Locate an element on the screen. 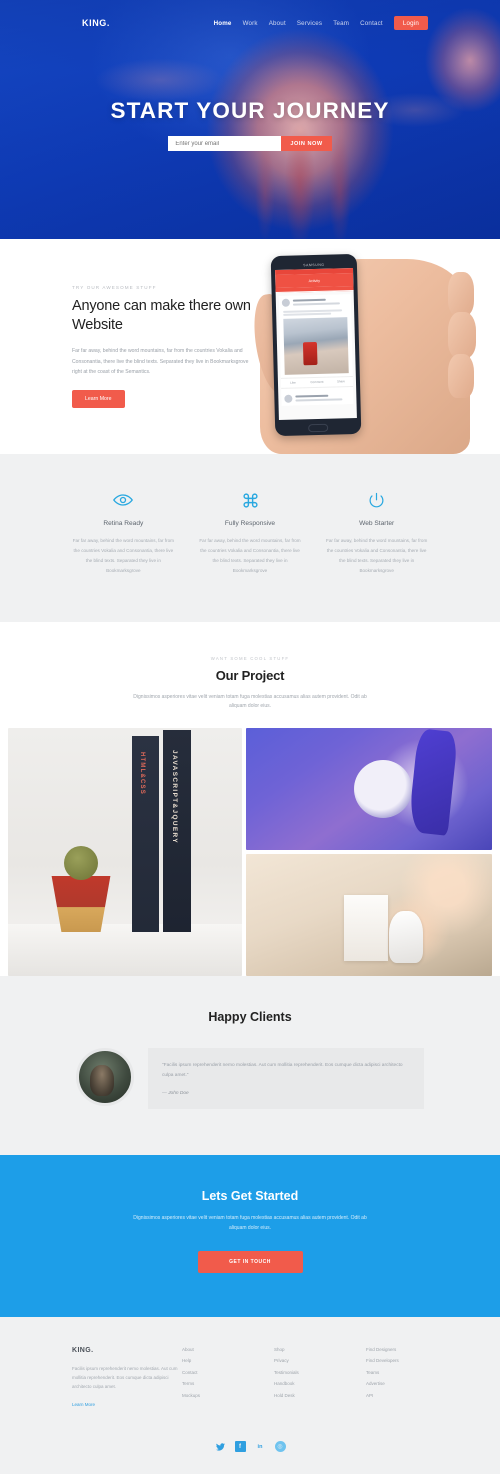 The image size is (500, 1474). phone-comment-action: Comment is located at coordinates (317, 382).